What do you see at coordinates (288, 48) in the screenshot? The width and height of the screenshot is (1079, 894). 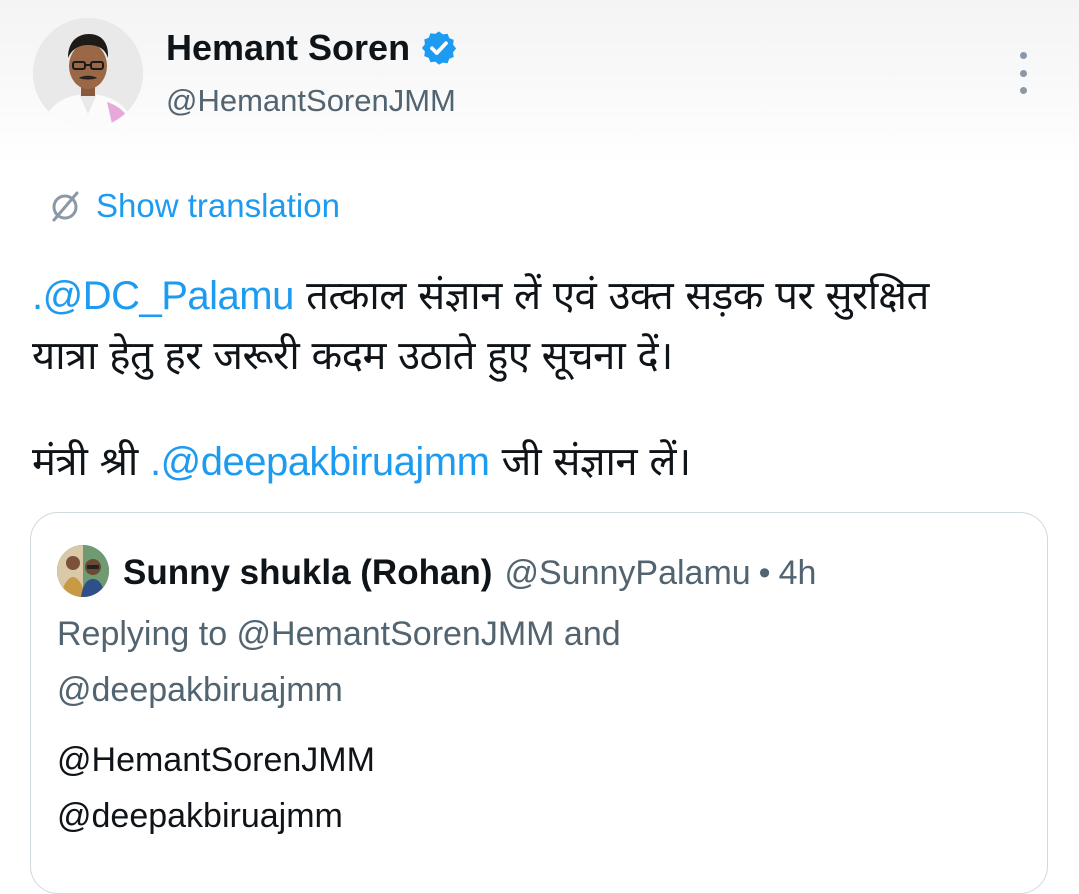 I see `author-display-name: Hemant Soren` at bounding box center [288, 48].